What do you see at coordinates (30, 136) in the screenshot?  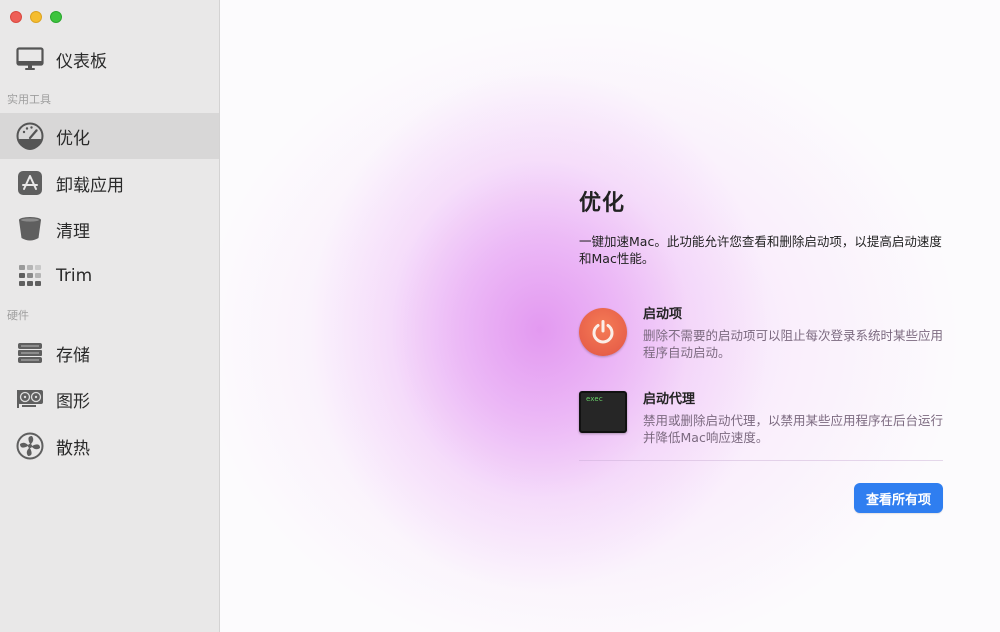 I see `gauge-icon` at bounding box center [30, 136].